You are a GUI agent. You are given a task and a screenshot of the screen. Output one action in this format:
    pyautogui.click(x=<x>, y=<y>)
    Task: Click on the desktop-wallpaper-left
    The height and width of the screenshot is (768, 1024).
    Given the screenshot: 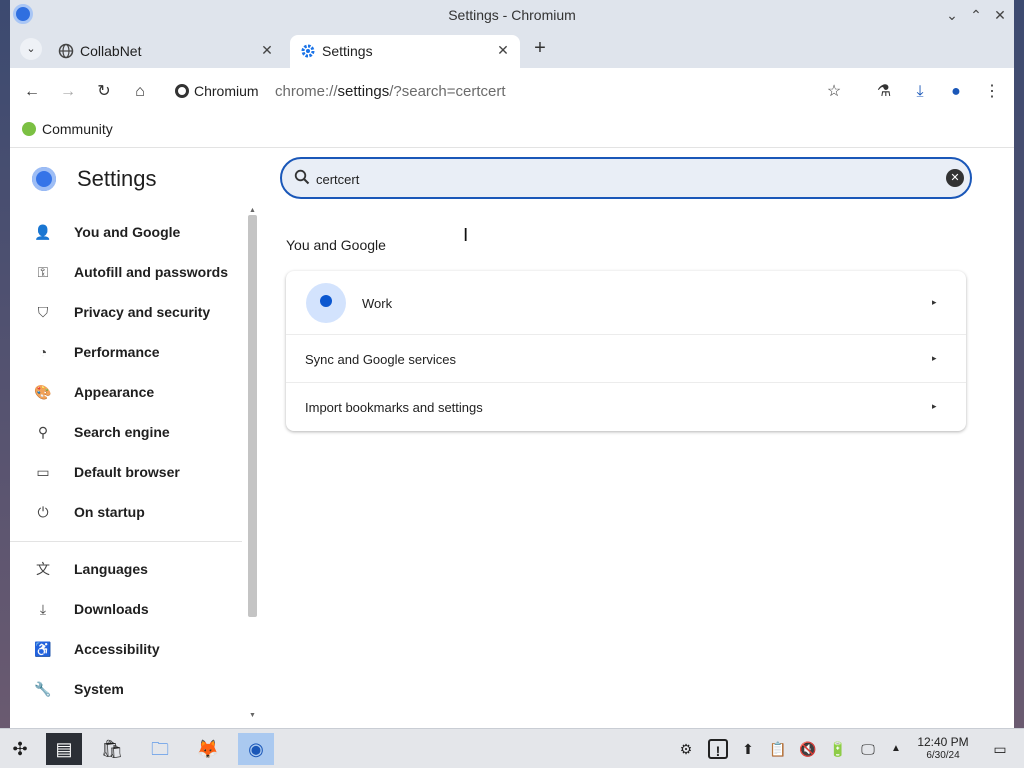 What is the action you would take?
    pyautogui.click(x=5, y=364)
    